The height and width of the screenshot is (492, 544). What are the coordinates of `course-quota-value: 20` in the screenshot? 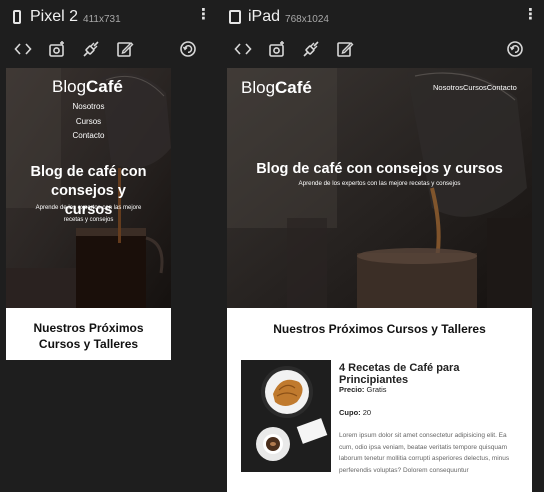 It's located at (367, 412).